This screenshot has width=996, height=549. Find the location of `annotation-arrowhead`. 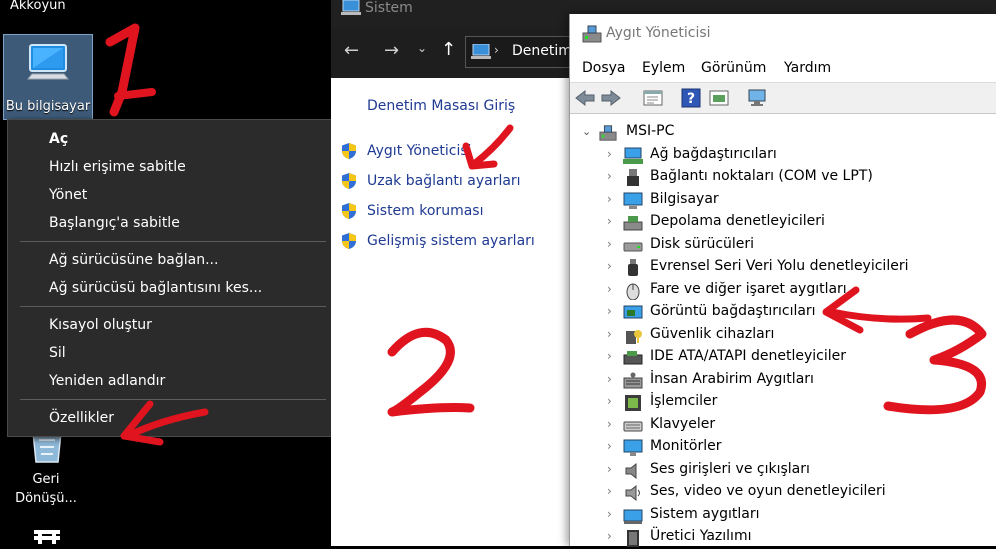

annotation-arrowhead is located at coordinates (843, 310).